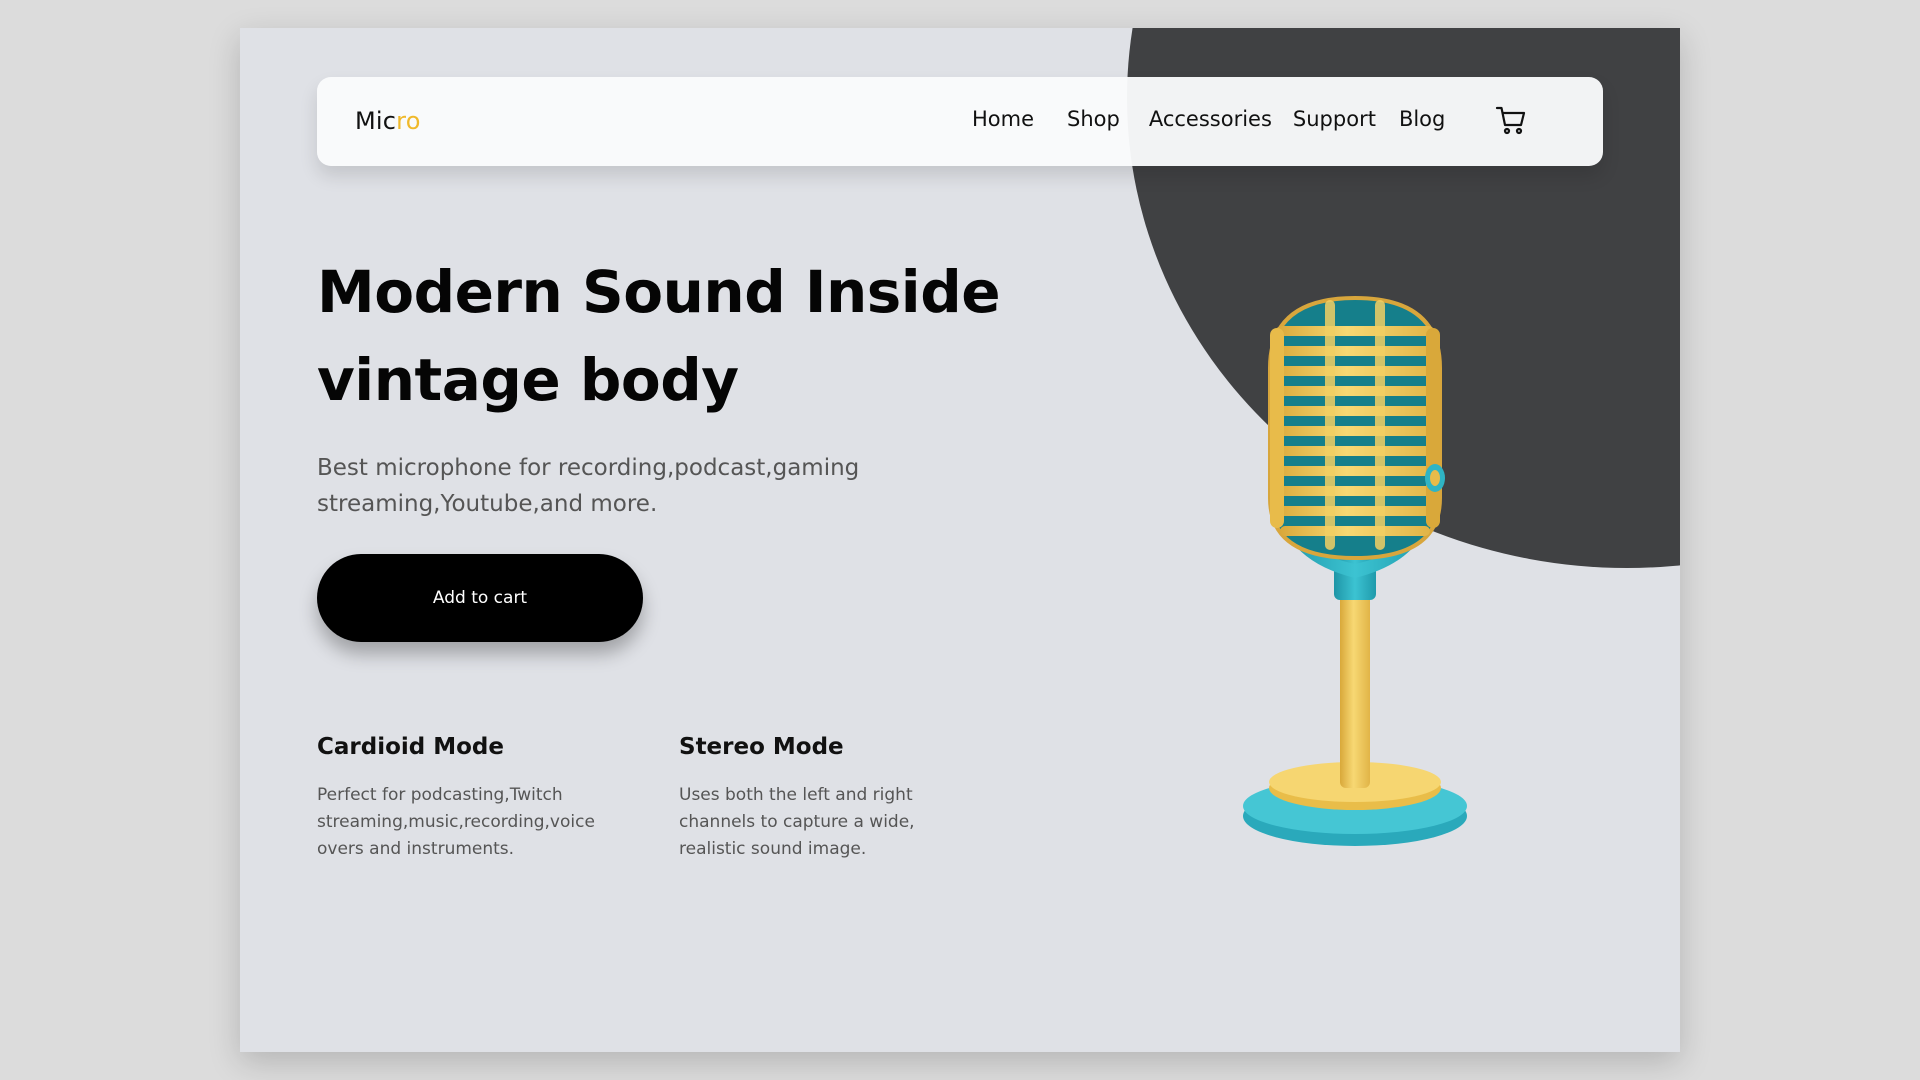 This screenshot has height=1080, width=1920. I want to click on feature-title: Stereo Mode, so click(761, 747).